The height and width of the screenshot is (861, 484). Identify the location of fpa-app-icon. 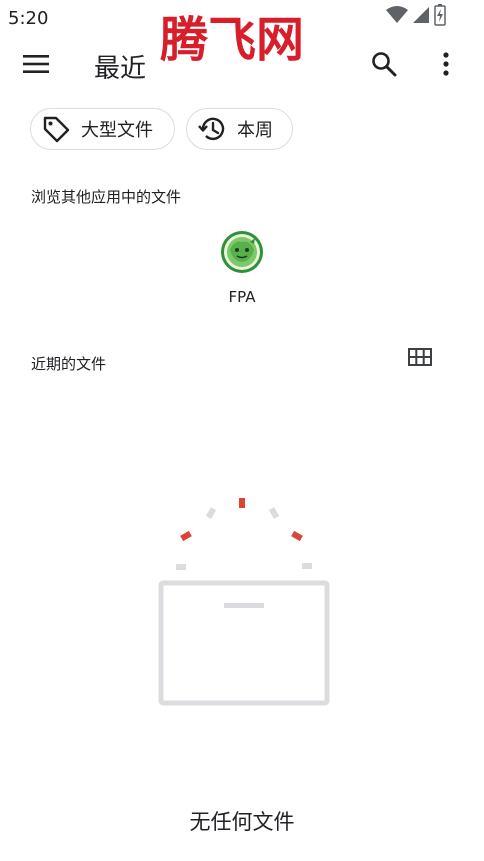
(242, 252).